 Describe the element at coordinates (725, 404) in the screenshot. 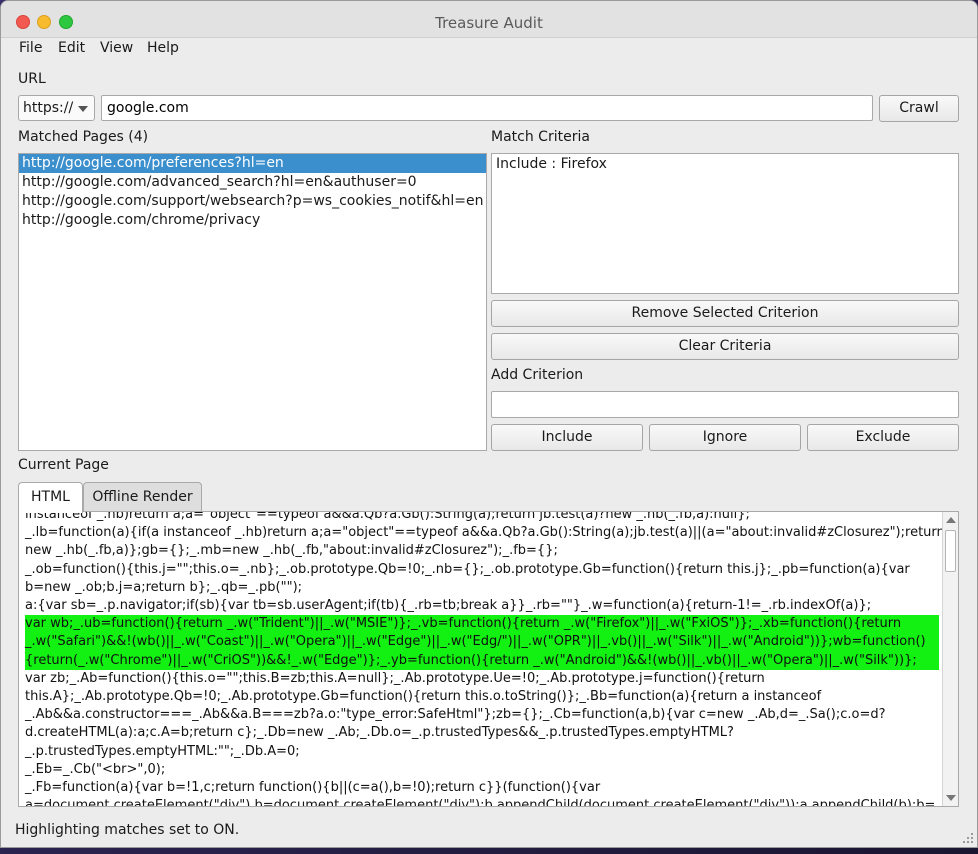

I see `add-criterion-input` at that location.